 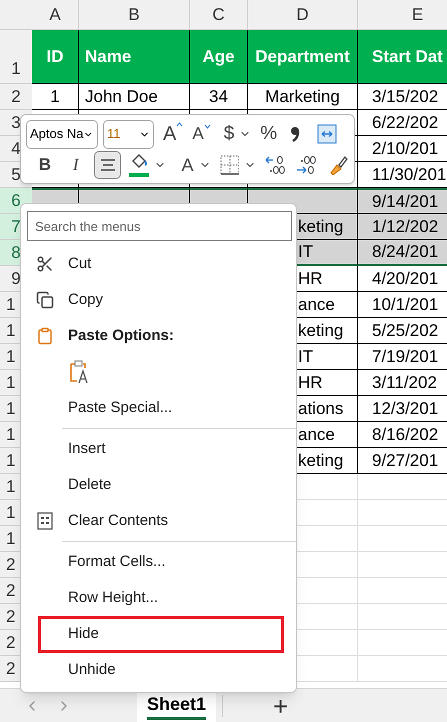 I want to click on column-header: A, so click(x=55, y=14).